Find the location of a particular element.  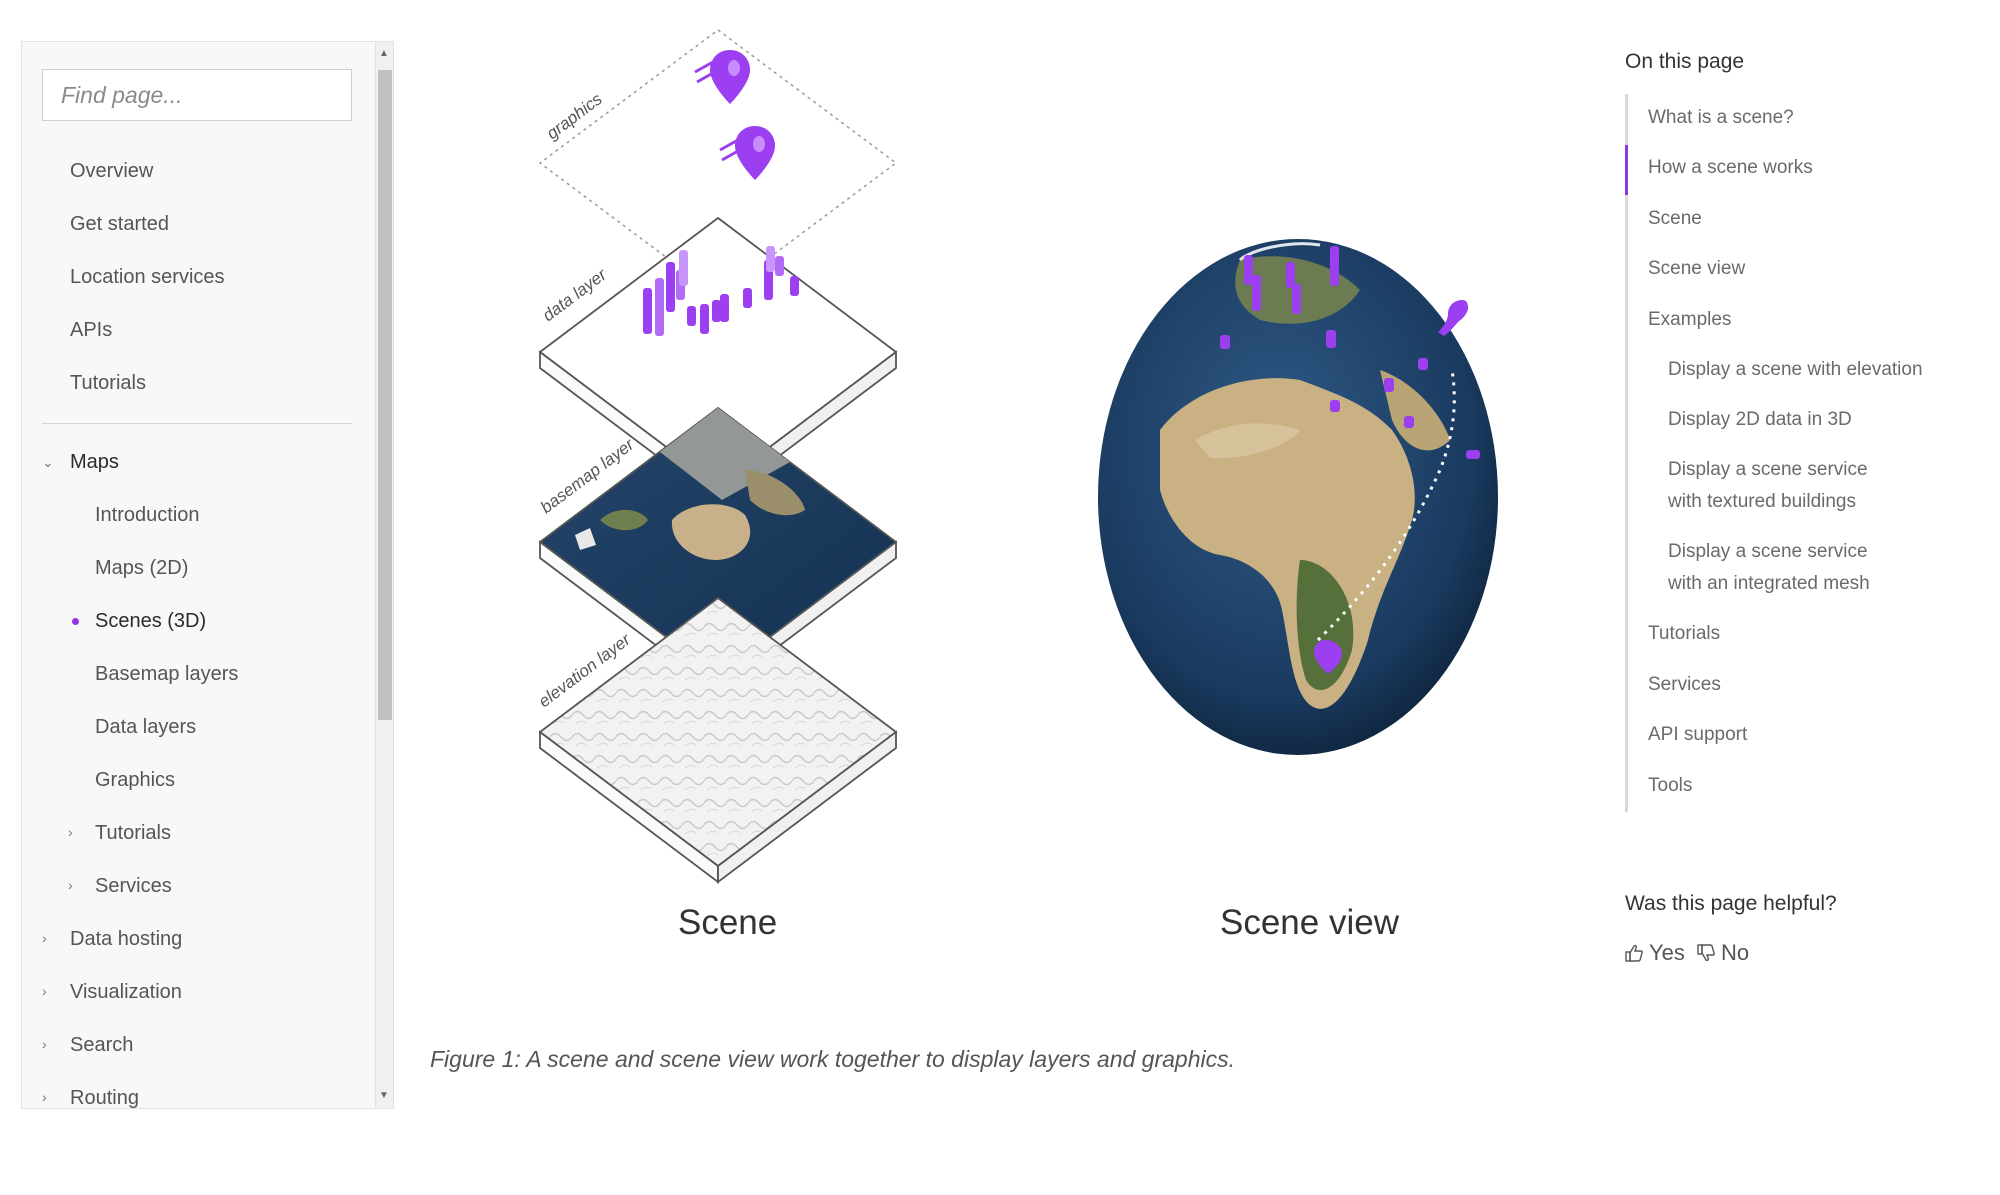

graphics-layer-label: graphics is located at coordinates (574, 116).